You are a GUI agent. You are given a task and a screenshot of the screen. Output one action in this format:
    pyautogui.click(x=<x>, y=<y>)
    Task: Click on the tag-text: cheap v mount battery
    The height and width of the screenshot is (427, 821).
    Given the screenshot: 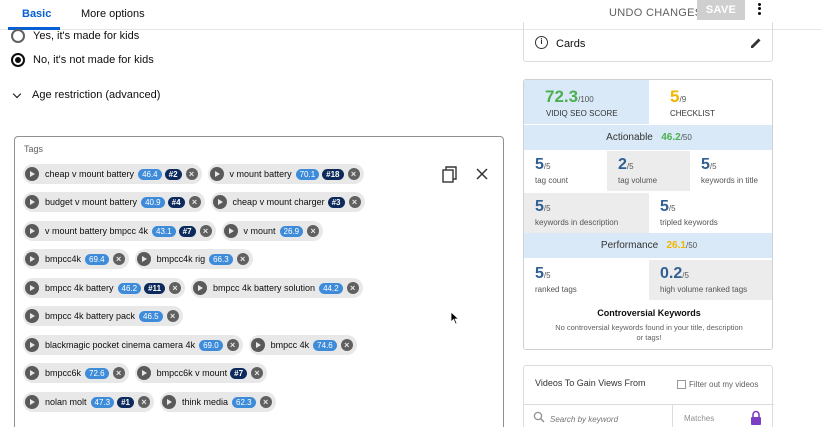 What is the action you would take?
    pyautogui.click(x=90, y=174)
    